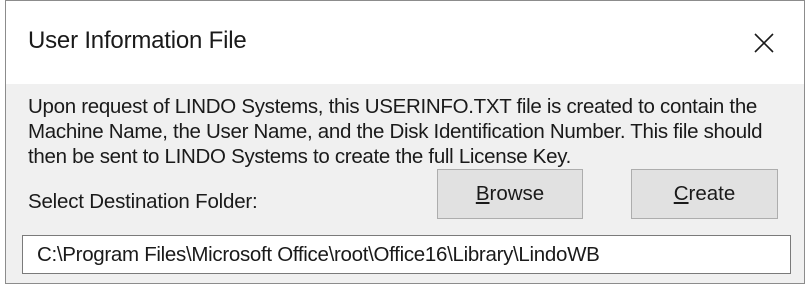  I want to click on close-icon, so click(764, 43).